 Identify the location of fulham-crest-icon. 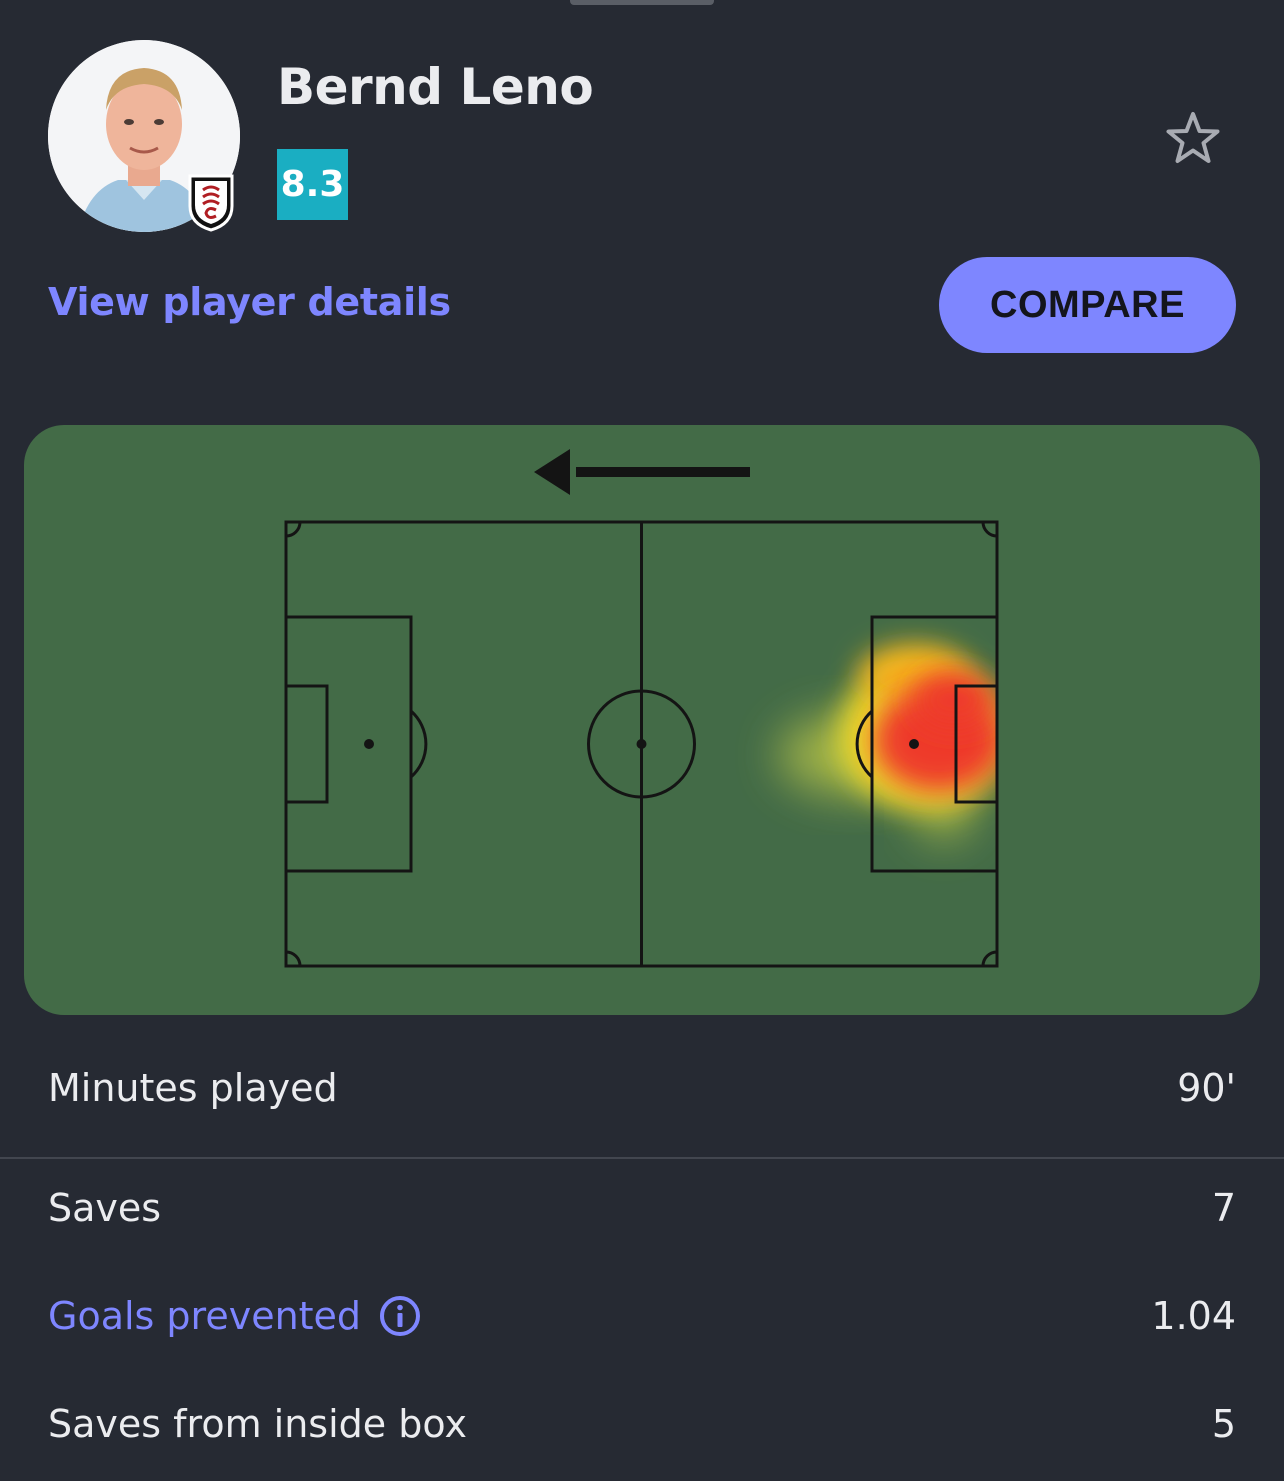
(211, 202).